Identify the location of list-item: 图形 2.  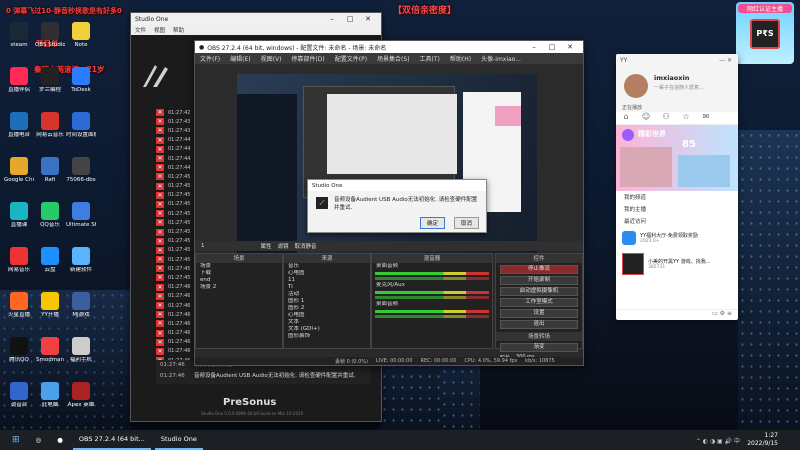
(327, 308).